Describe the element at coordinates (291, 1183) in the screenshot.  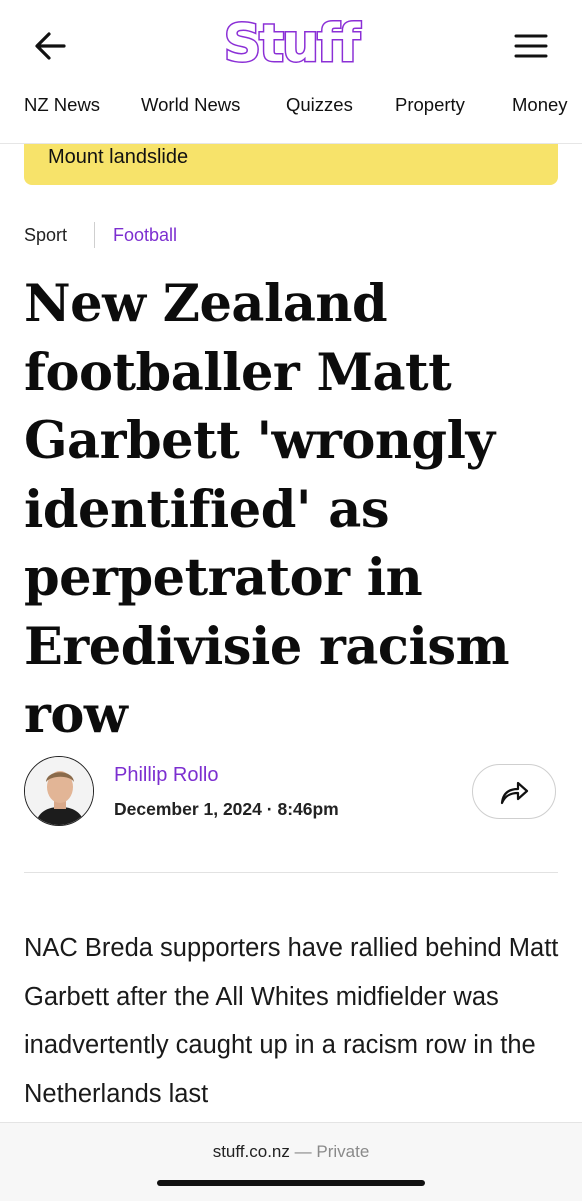
I see `home-indicator` at that location.